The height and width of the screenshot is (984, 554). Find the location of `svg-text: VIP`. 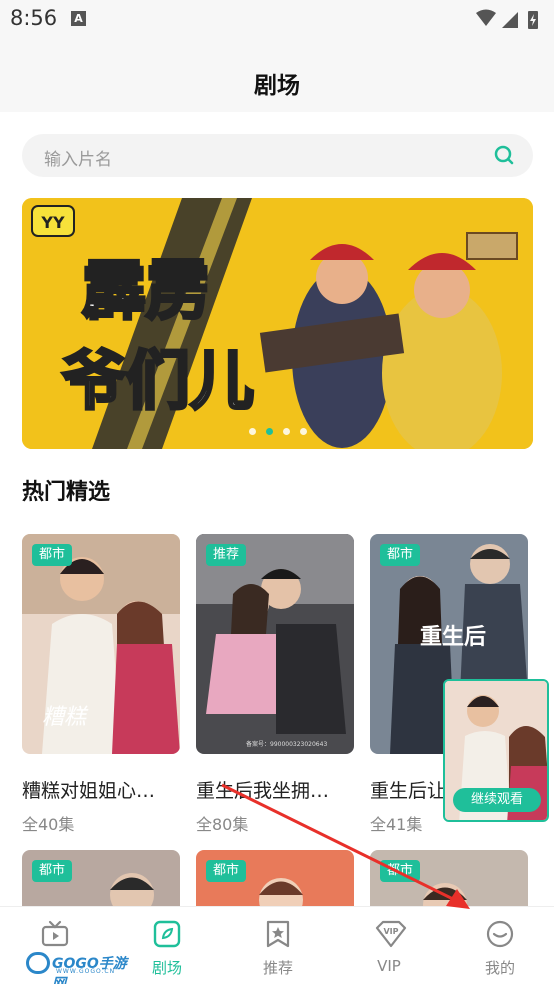

svg-text: VIP is located at coordinates (390, 931).